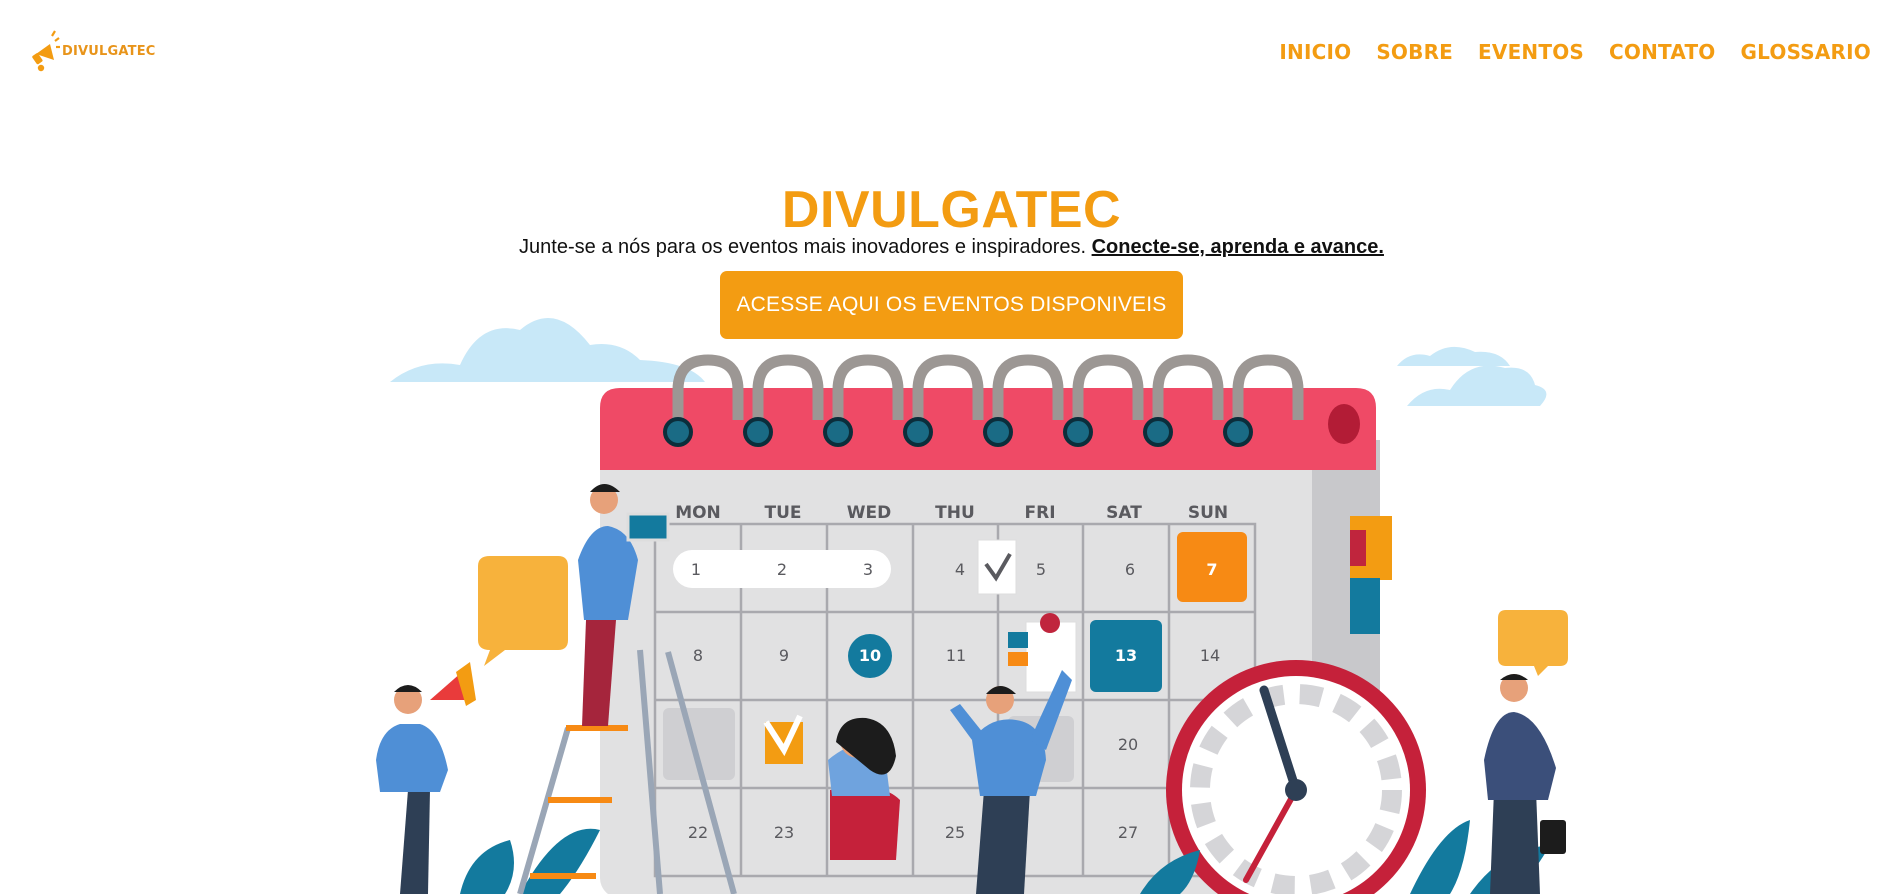 The height and width of the screenshot is (894, 1893). Describe the element at coordinates (870, 655) in the screenshot. I see `day-10: 10` at that location.